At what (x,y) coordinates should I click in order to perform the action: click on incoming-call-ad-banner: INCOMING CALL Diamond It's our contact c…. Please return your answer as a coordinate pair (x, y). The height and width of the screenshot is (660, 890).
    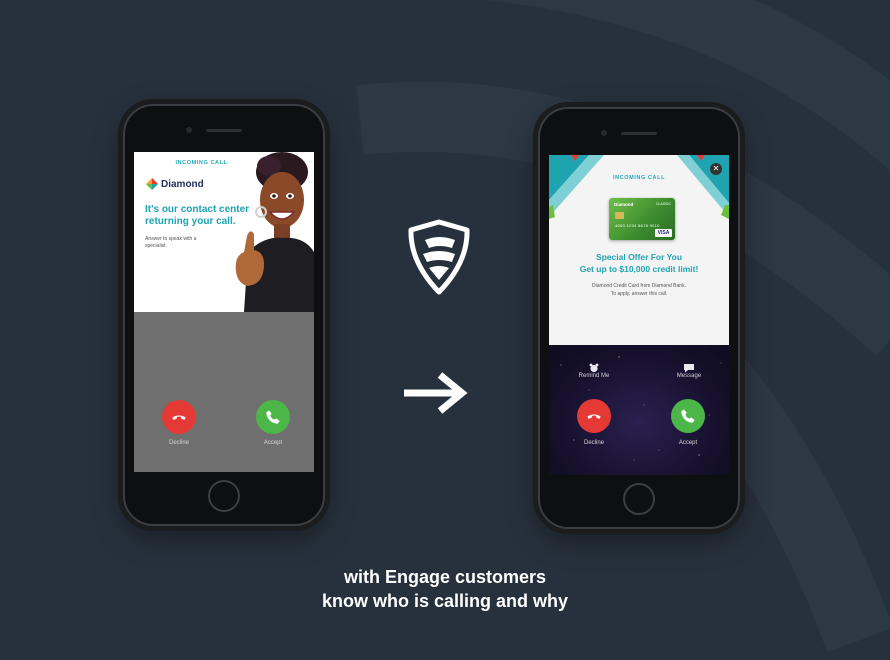
    Looking at the image, I should click on (224, 232).